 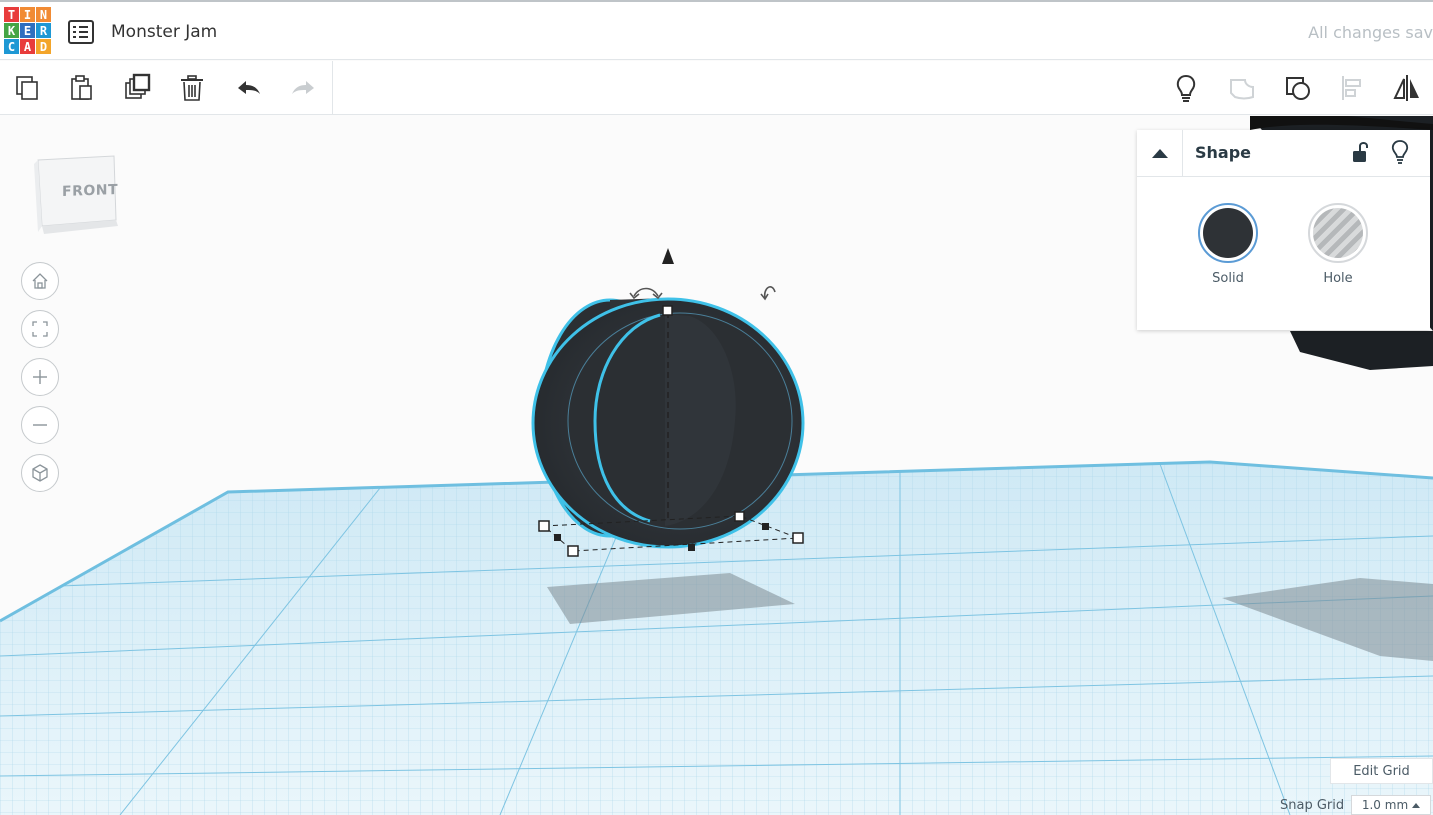 What do you see at coordinates (137, 88) in the screenshot?
I see `duplicate-icon` at bounding box center [137, 88].